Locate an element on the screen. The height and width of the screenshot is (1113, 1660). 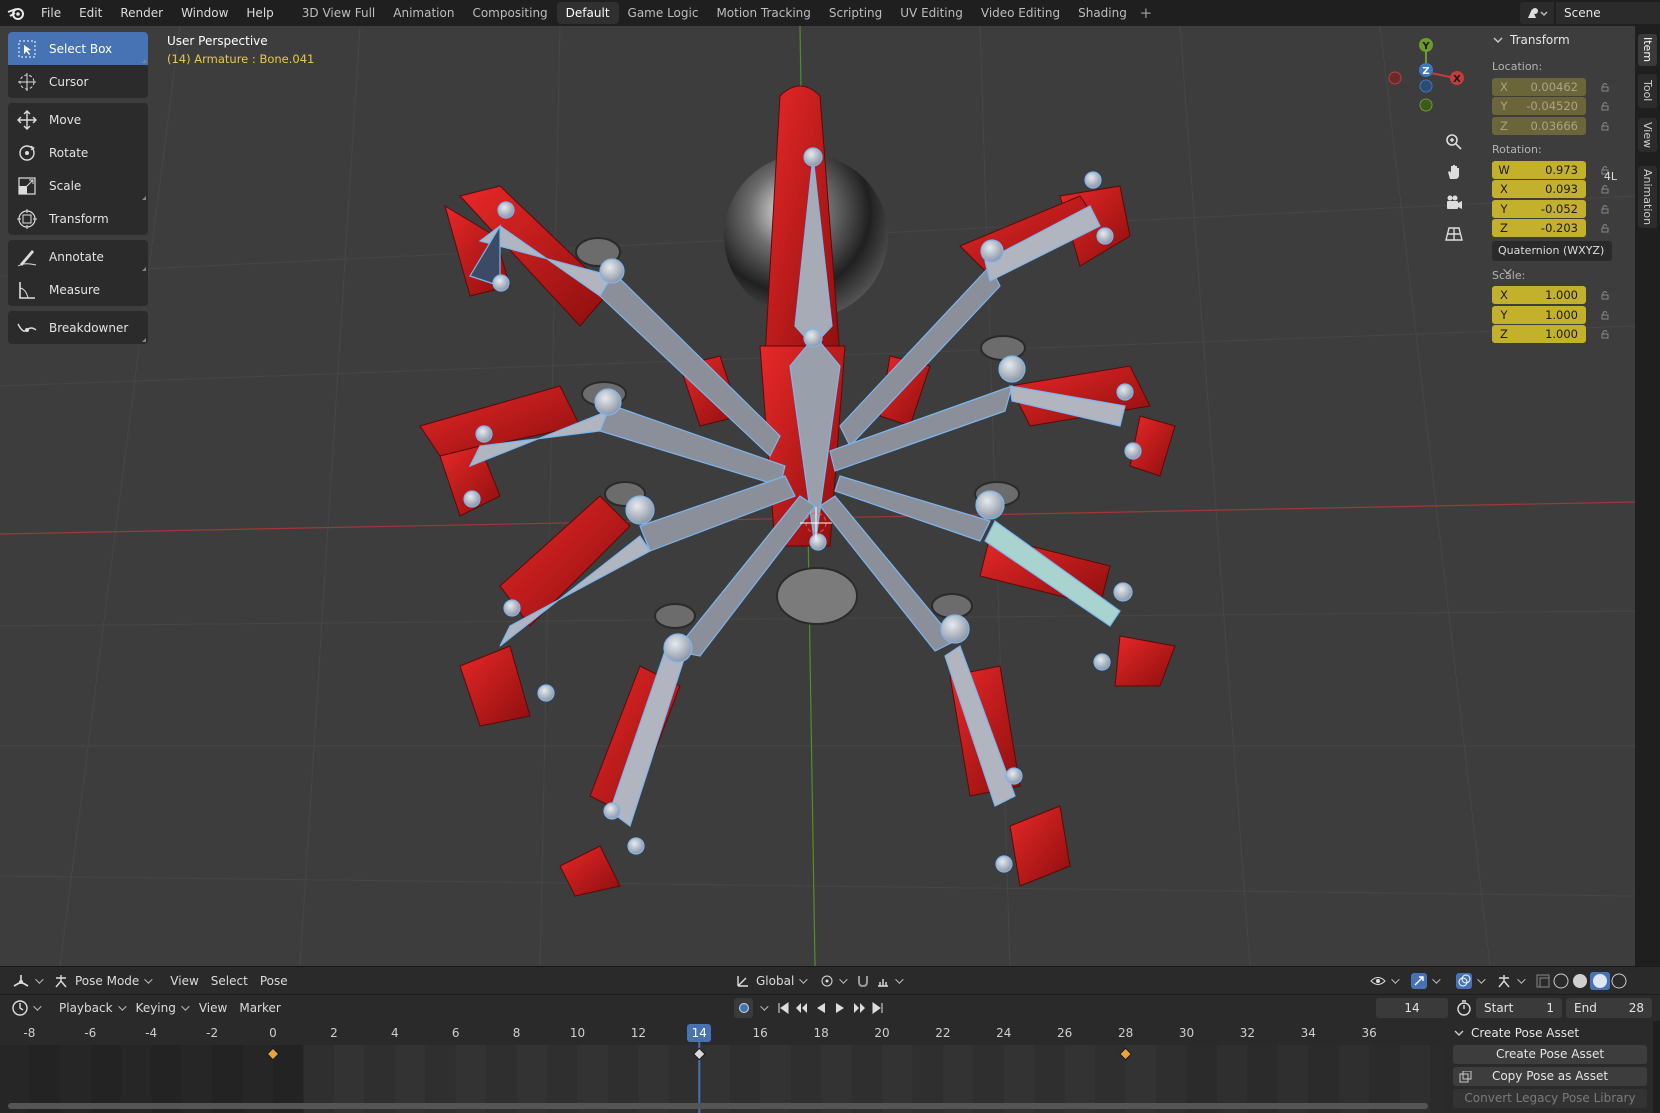
scale-x-field: X 1.000 is located at coordinates (1539, 295).